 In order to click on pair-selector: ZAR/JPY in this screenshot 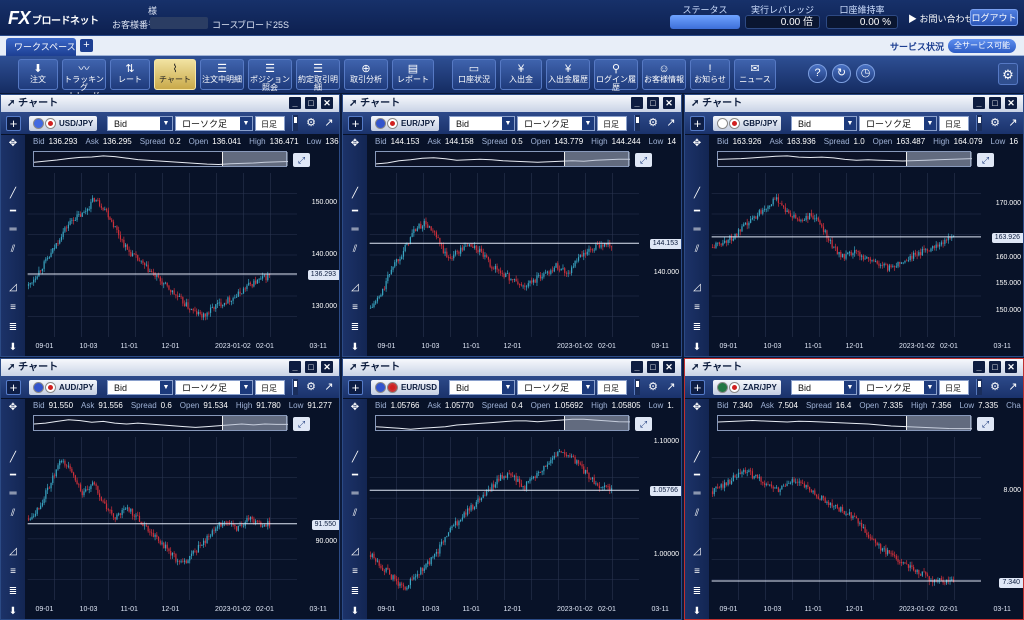, I will do `click(747, 387)`.